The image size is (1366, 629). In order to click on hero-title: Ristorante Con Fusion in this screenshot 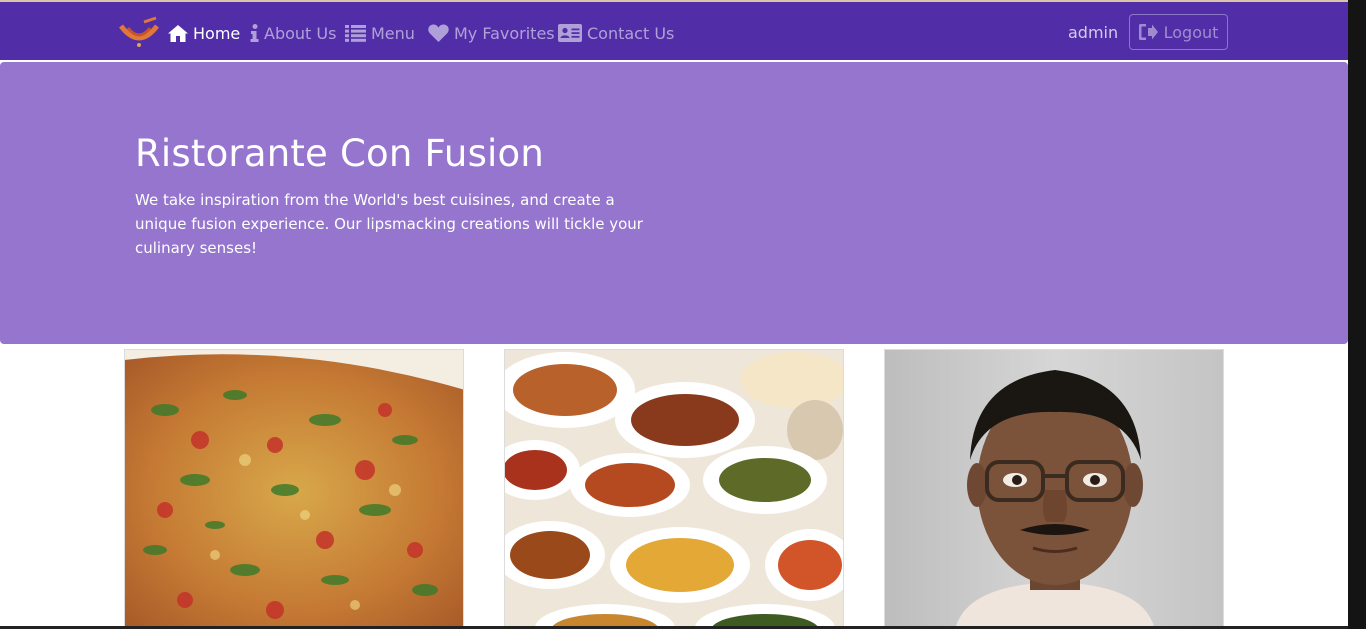, I will do `click(340, 153)`.